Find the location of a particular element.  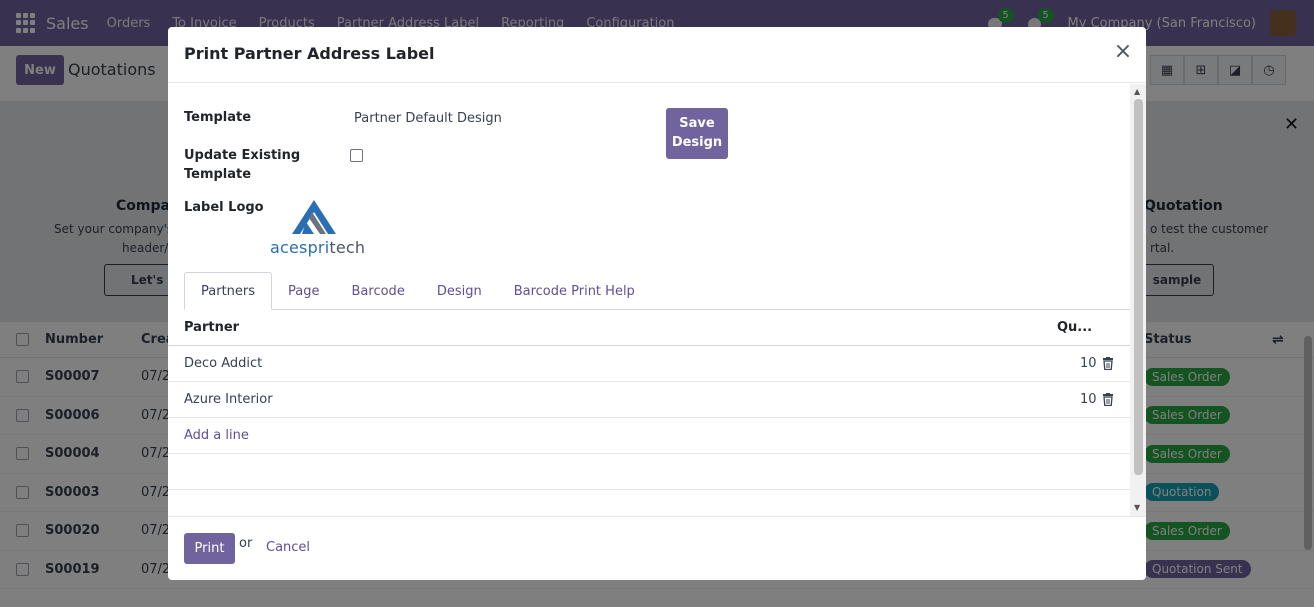

scroll-down-arrow-icon: ▼ is located at coordinates (1137, 507).